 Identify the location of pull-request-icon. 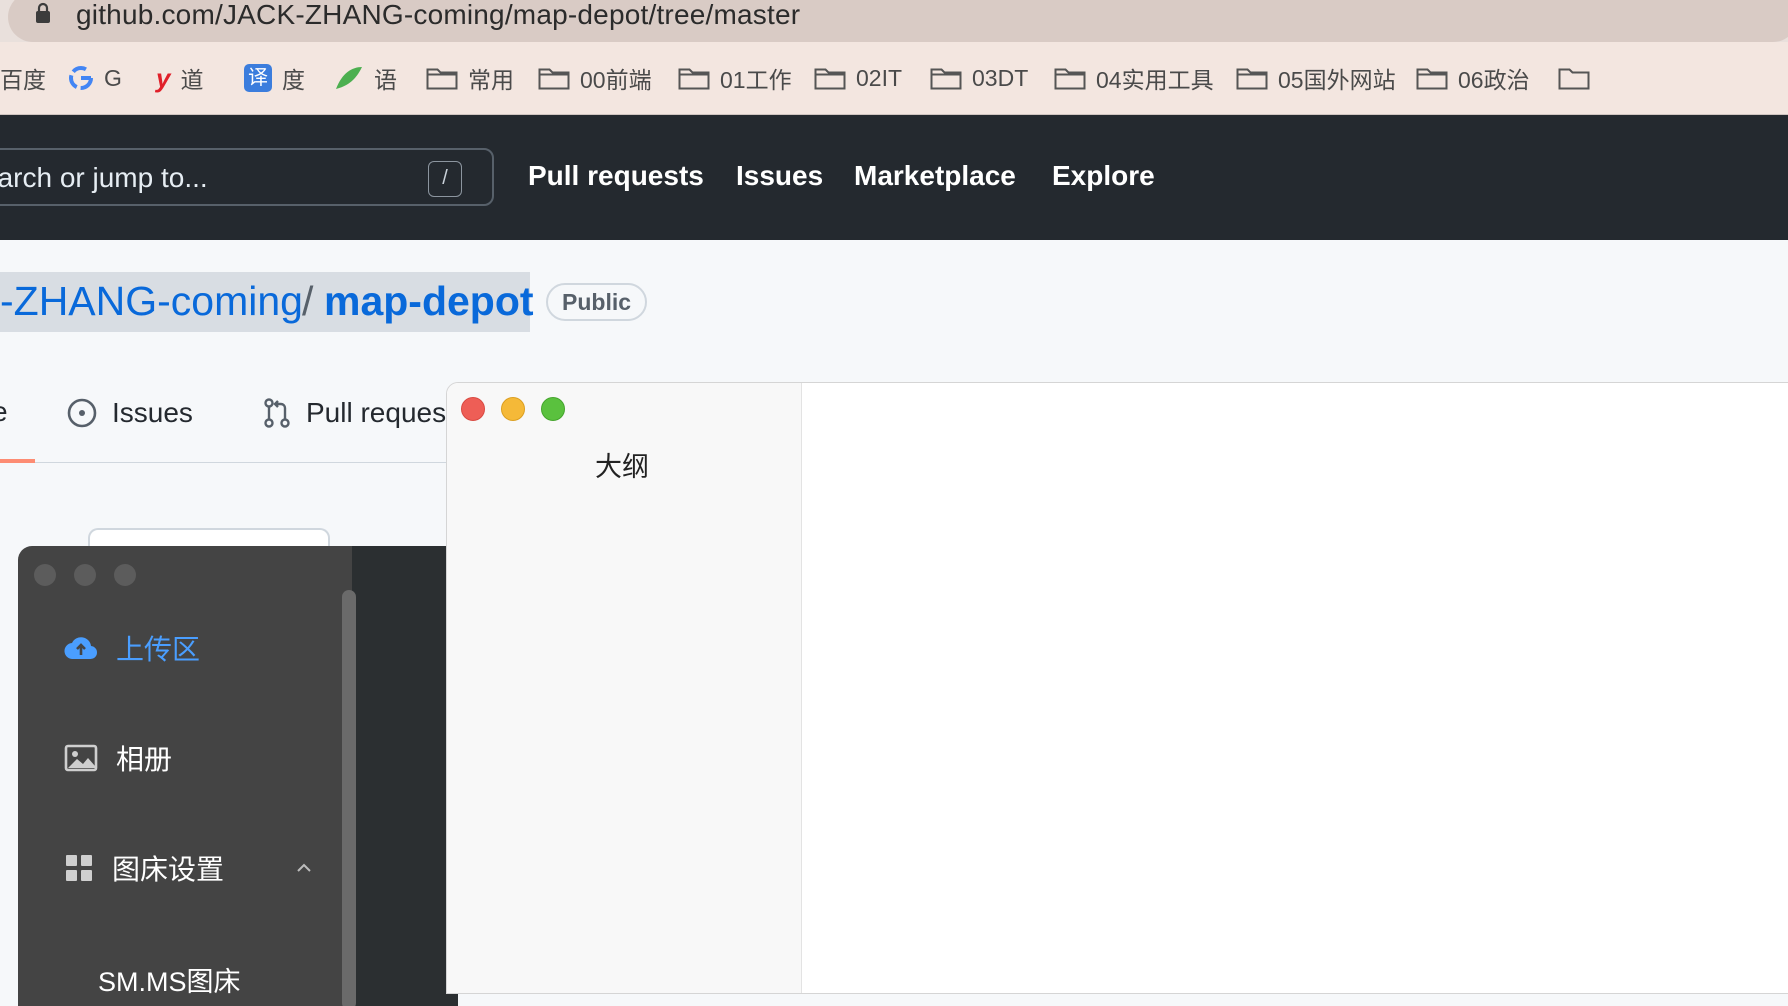
(277, 413).